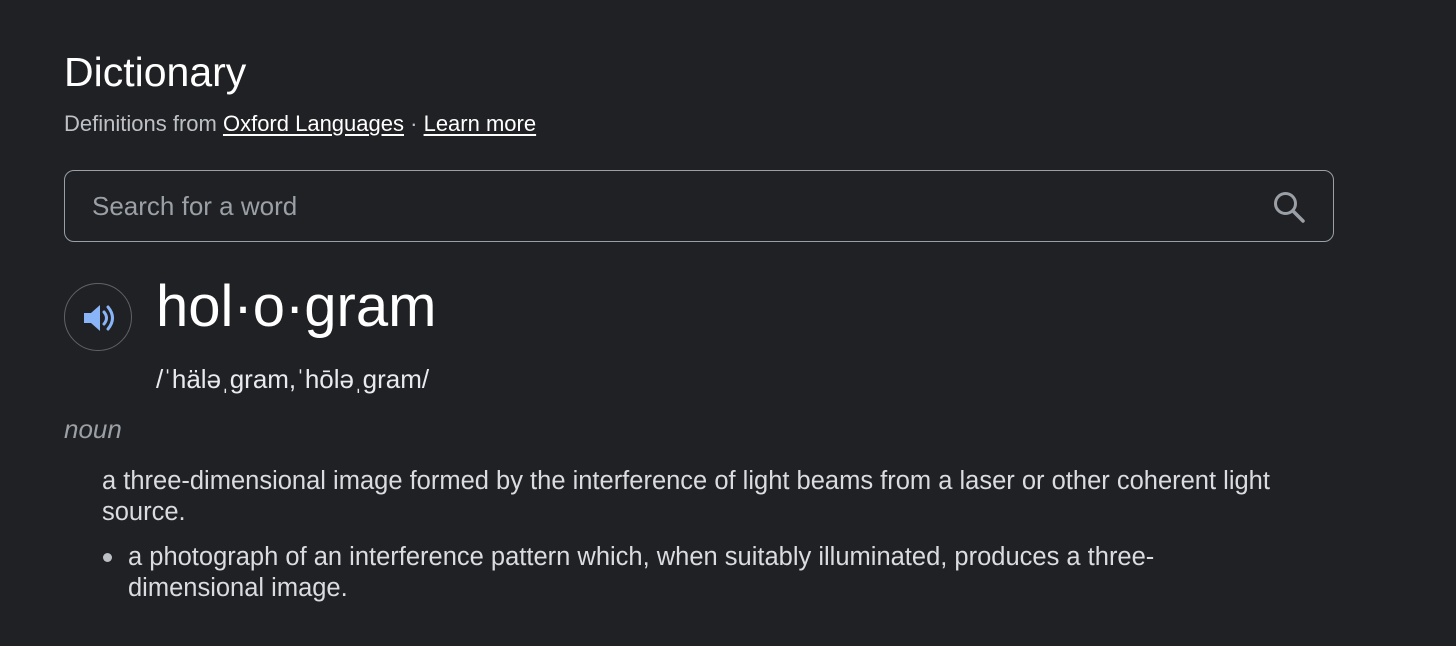 This screenshot has width=1456, height=646. Describe the element at coordinates (1289, 207) in the screenshot. I see `search-icon` at that location.